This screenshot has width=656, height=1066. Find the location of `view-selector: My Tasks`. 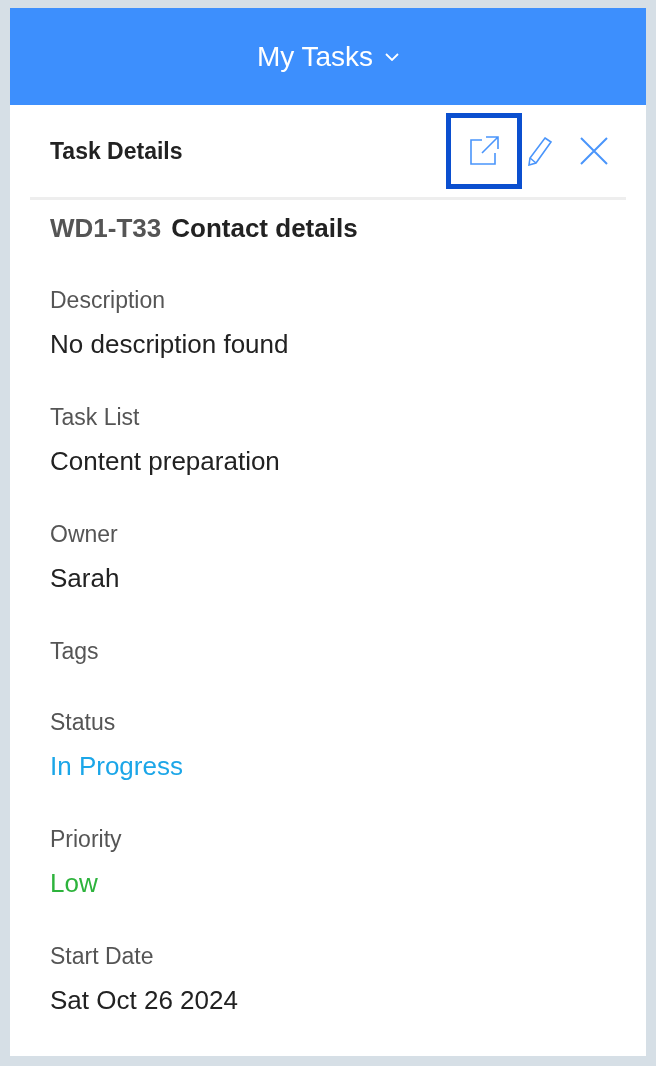

view-selector: My Tasks is located at coordinates (328, 56).